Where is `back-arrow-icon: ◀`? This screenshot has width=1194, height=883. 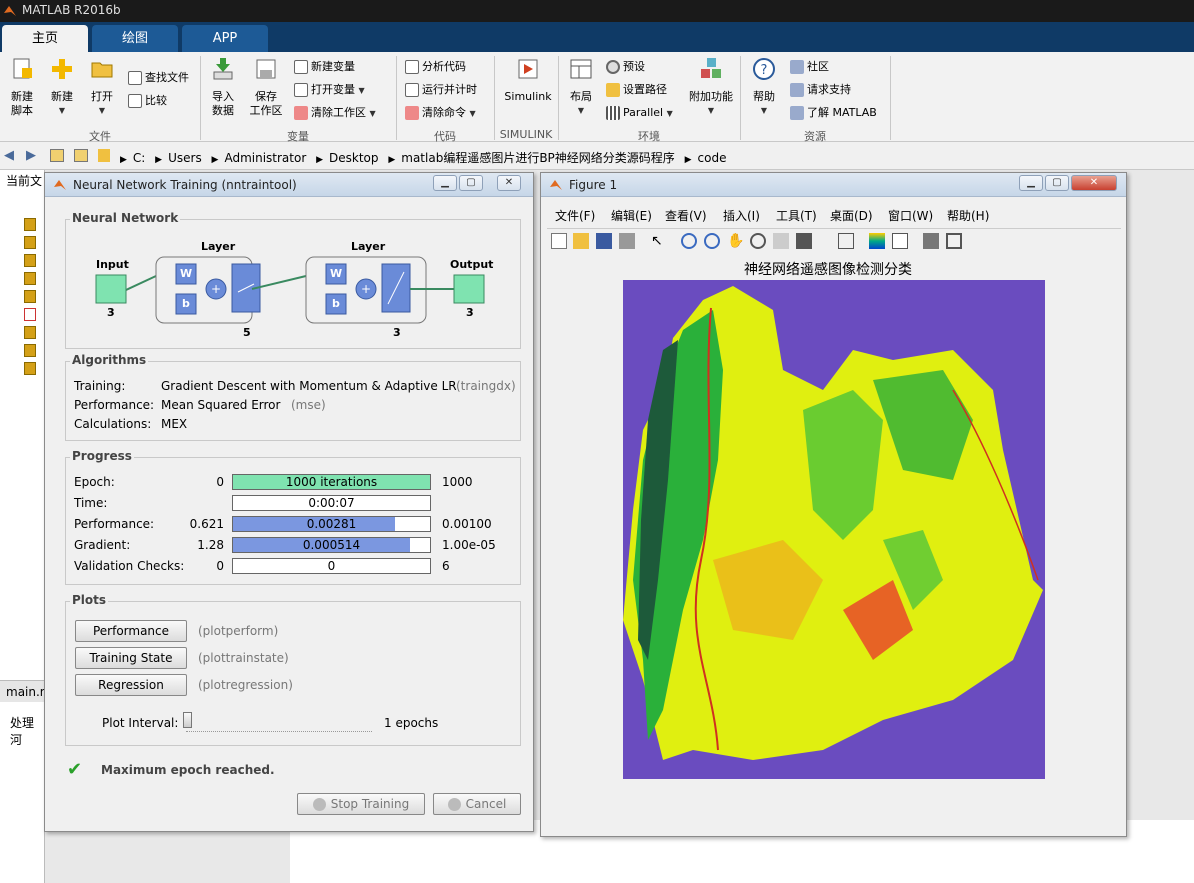 back-arrow-icon: ◀ is located at coordinates (9, 155).